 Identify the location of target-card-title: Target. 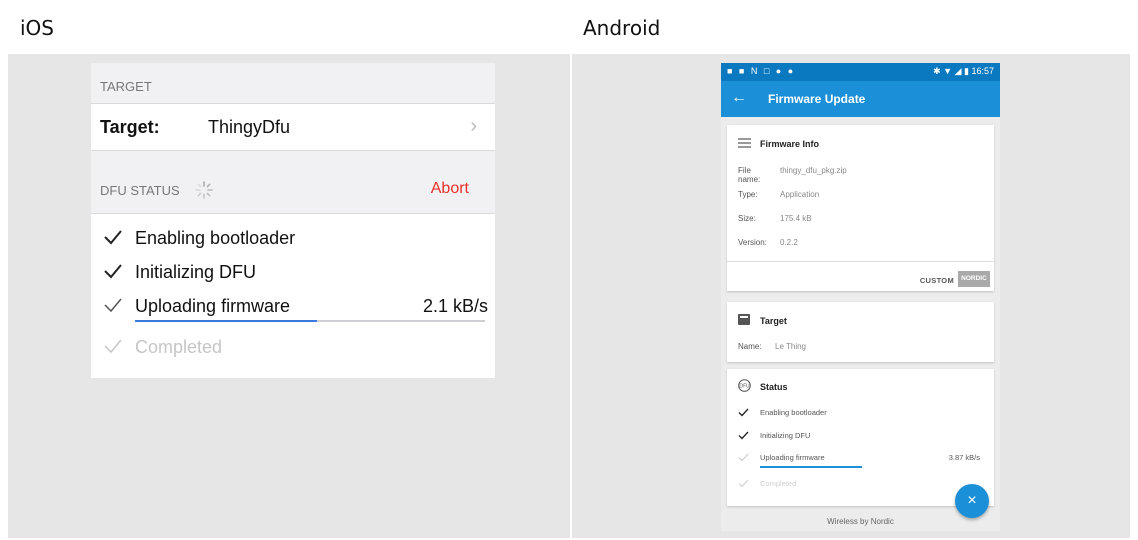
(773, 321).